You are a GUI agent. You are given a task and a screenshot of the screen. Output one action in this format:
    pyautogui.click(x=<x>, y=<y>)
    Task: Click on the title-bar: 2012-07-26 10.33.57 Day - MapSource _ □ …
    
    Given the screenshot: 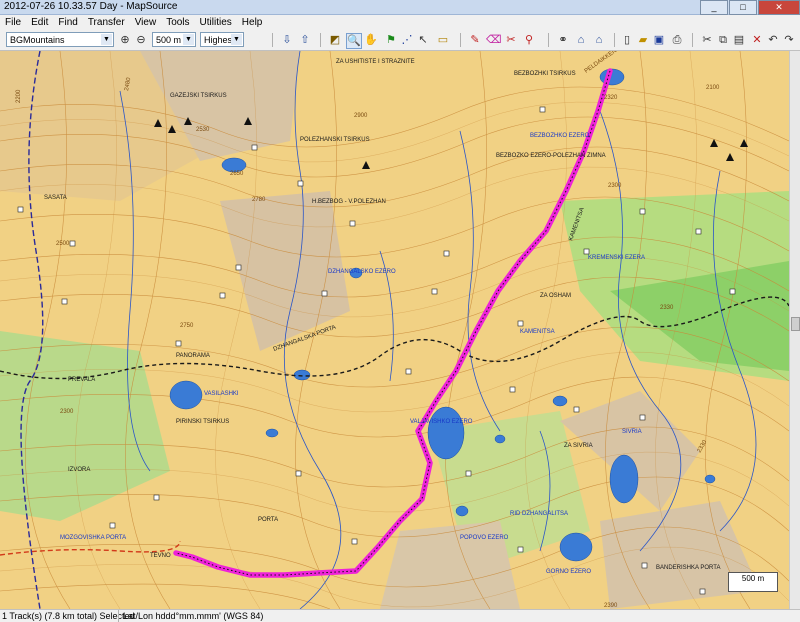 What is the action you would take?
    pyautogui.click(x=400, y=7)
    